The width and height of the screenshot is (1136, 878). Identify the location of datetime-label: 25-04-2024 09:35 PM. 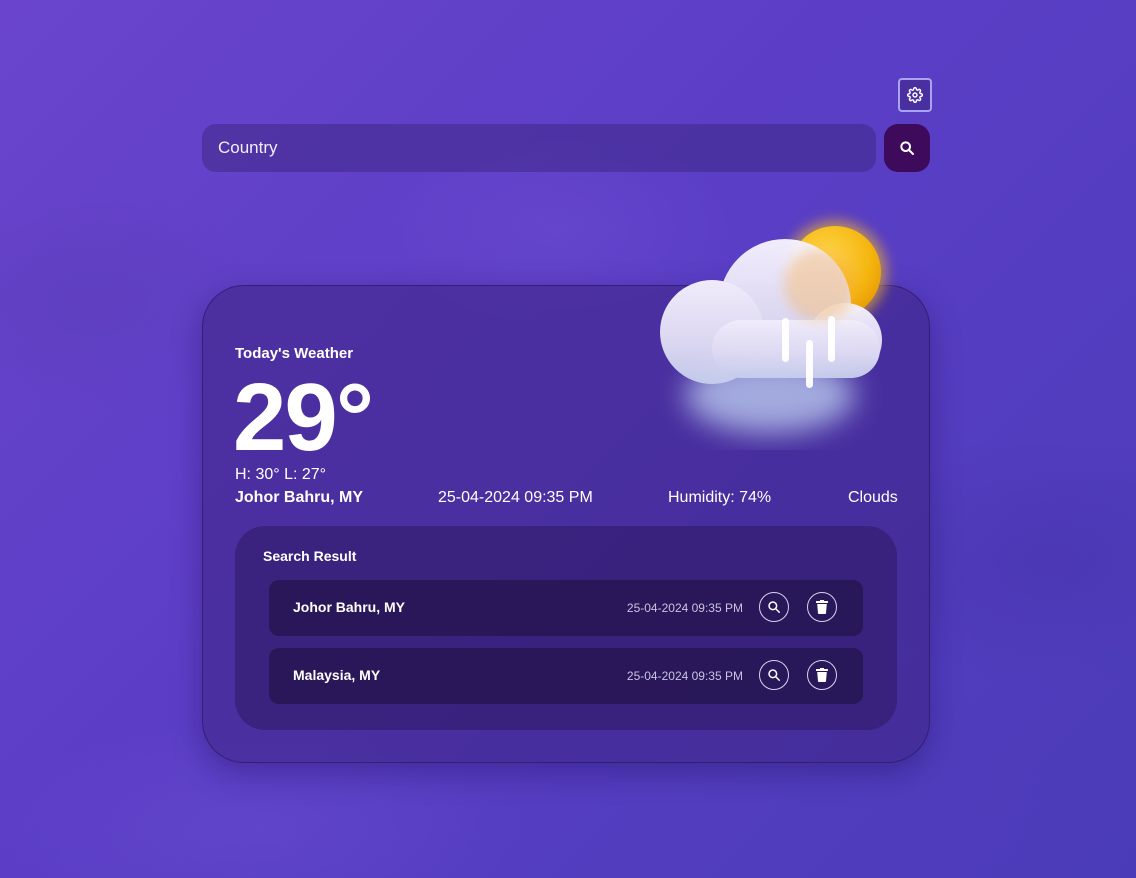
(515, 497).